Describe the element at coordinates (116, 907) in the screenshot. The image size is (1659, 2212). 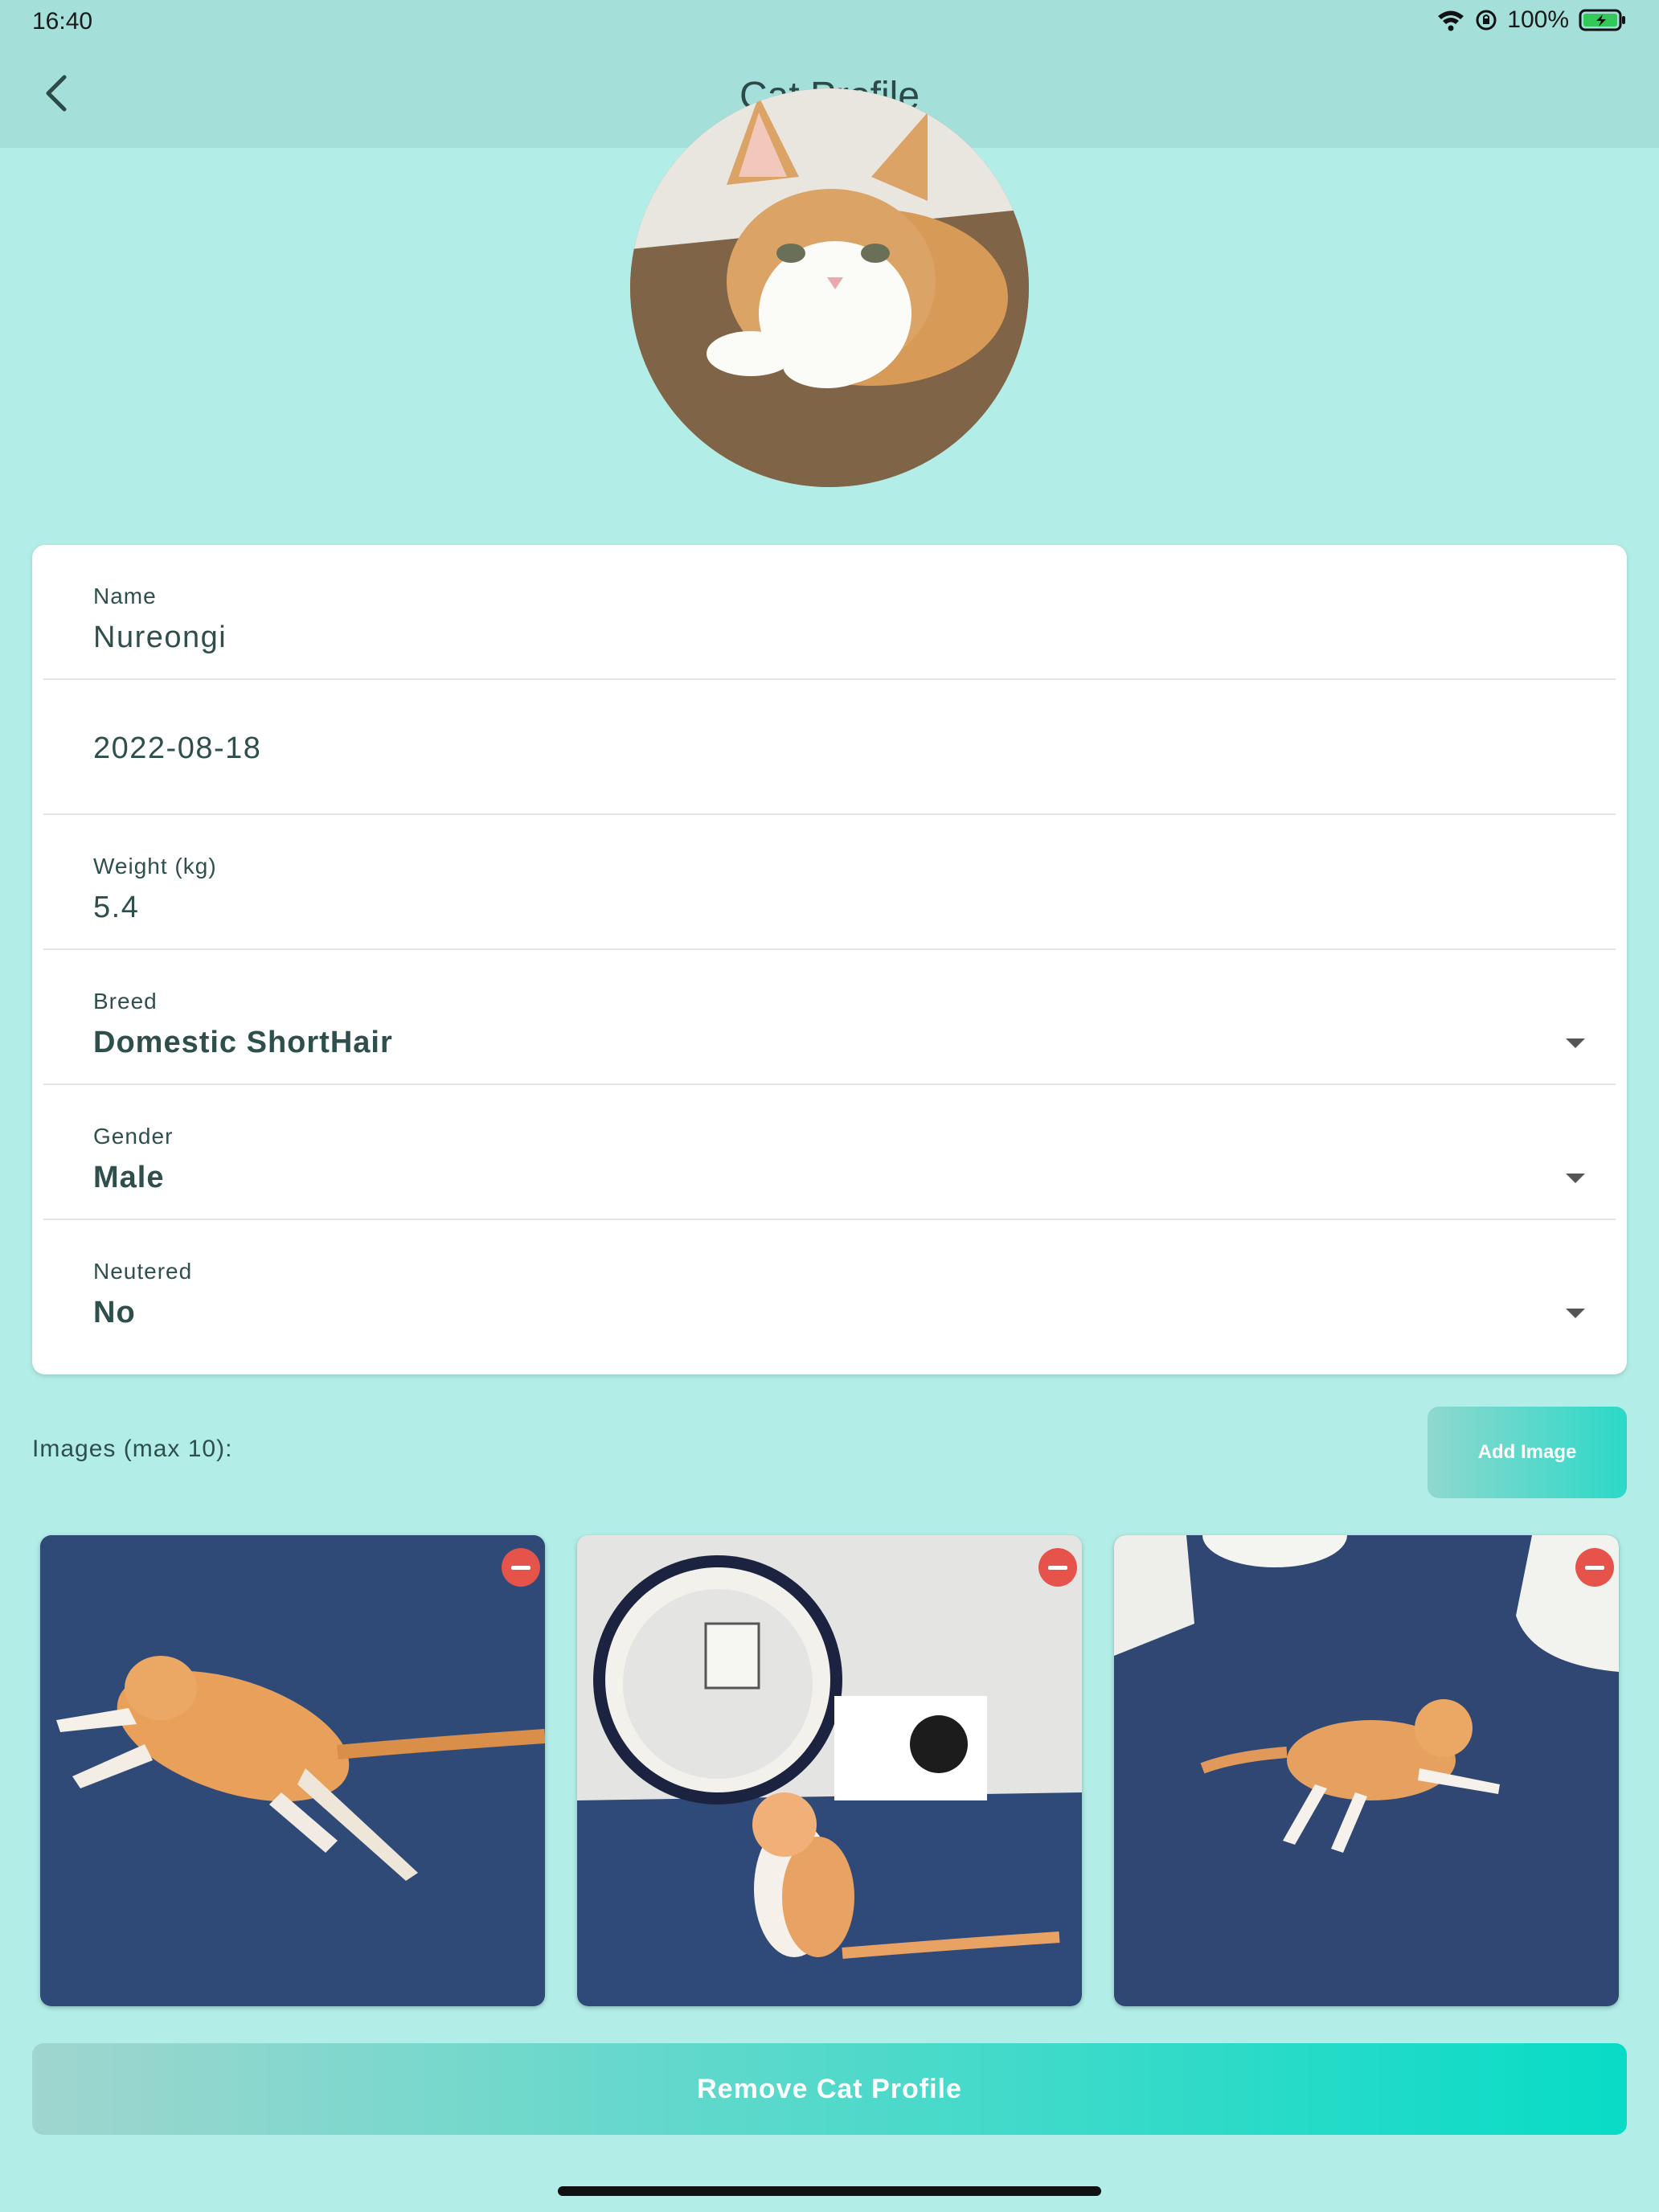
I see `weight-value: 5.4` at that location.